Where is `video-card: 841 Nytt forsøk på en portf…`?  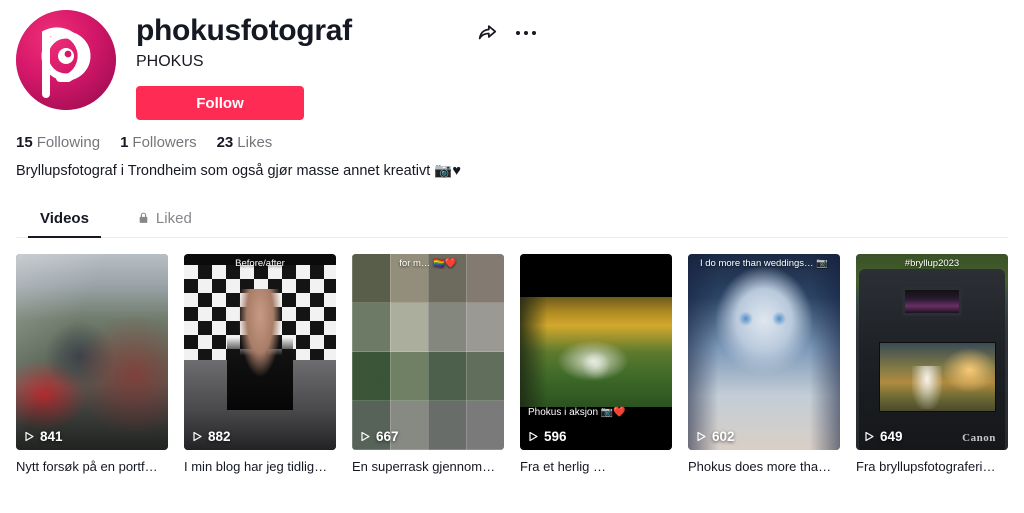
video-card: 841 Nytt forsøk på en portf… is located at coordinates (92, 364).